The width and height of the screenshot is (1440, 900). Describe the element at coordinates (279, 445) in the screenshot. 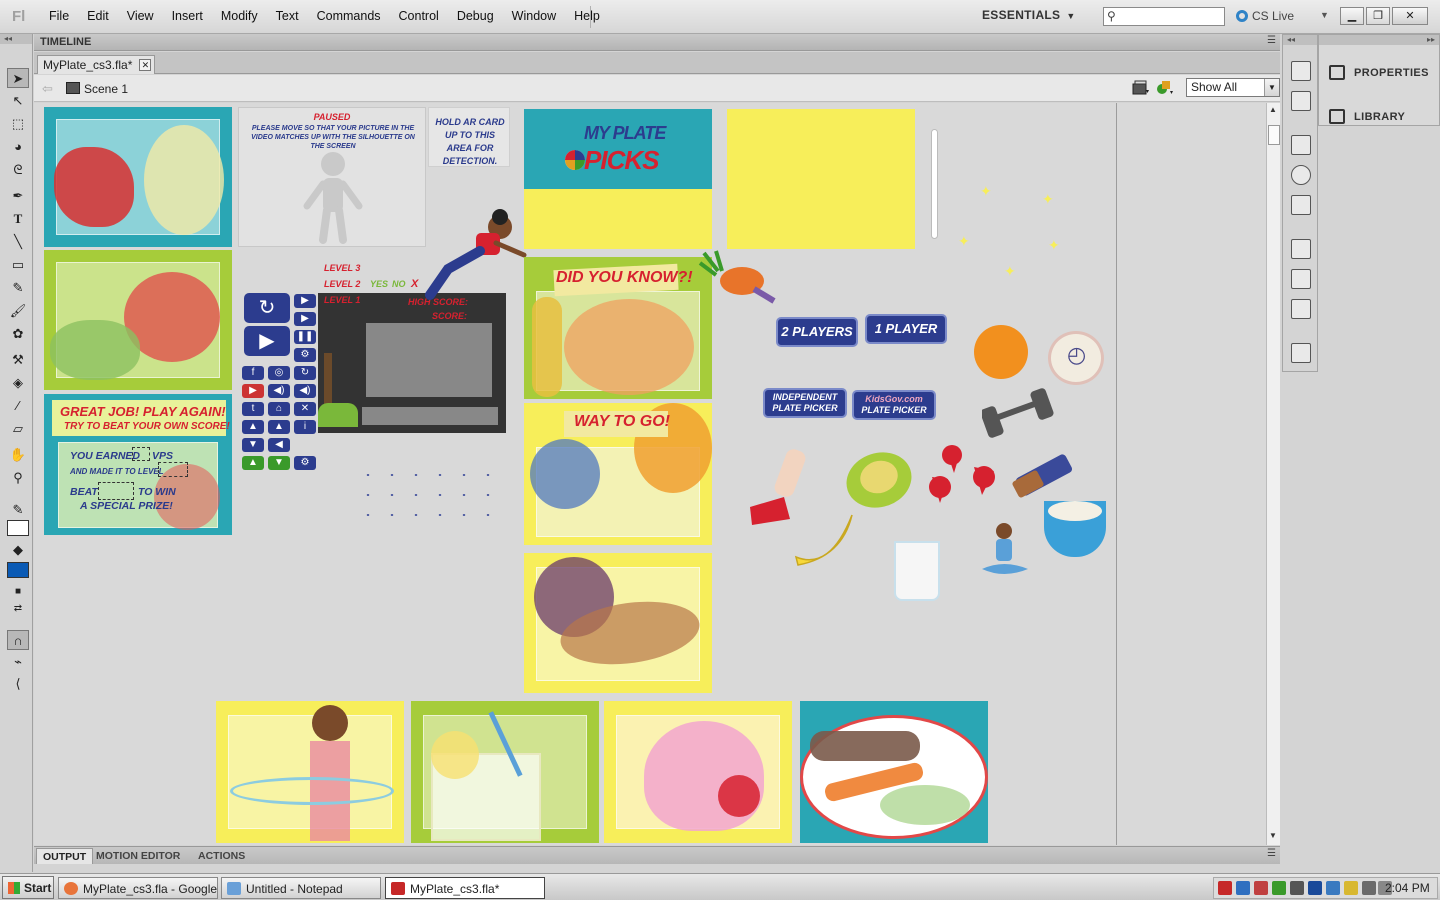

I see `left-button: ◀` at that location.